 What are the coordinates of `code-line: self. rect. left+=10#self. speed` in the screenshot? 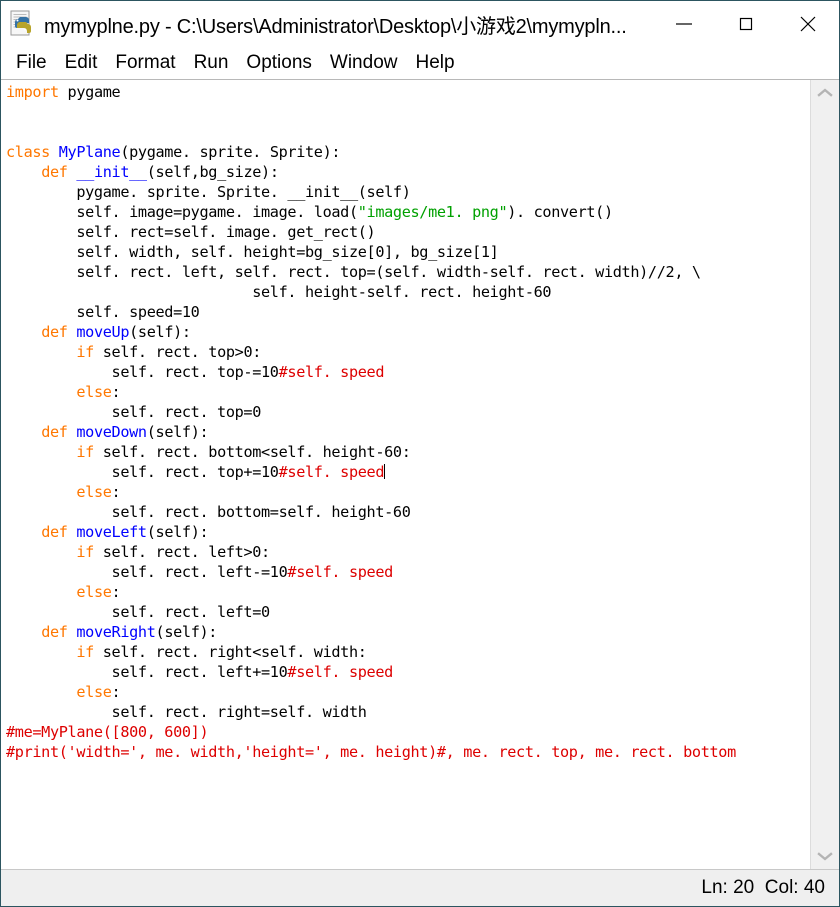 It's located at (408, 672).